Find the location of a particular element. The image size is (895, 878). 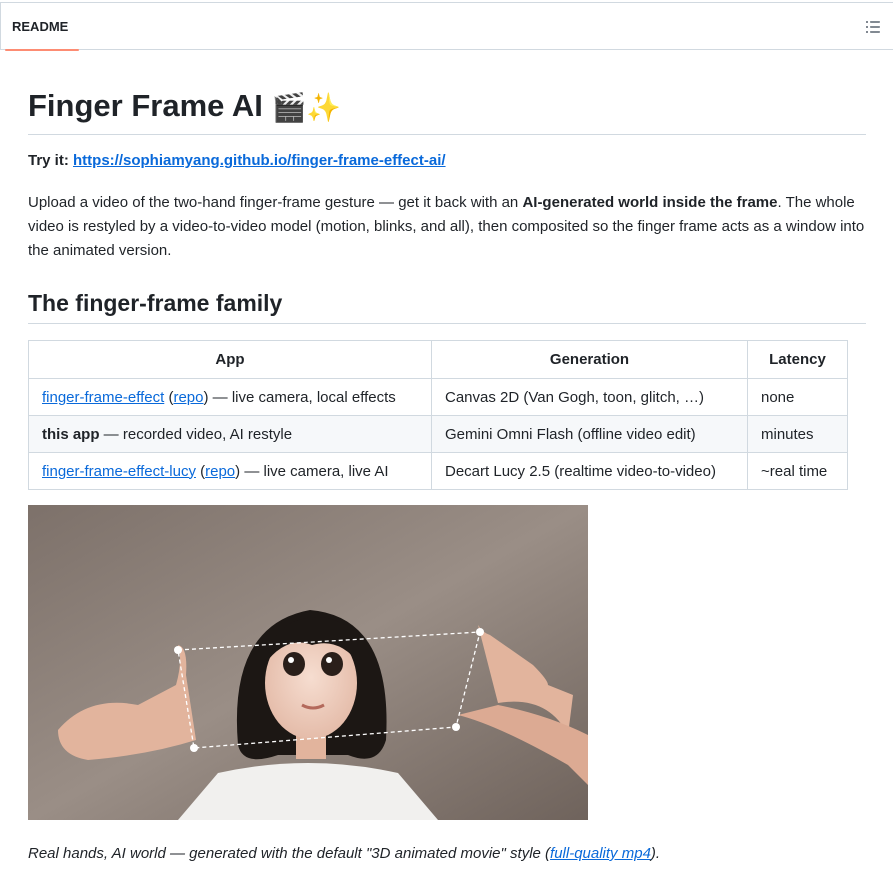

table-of-contents-button is located at coordinates (873, 27).